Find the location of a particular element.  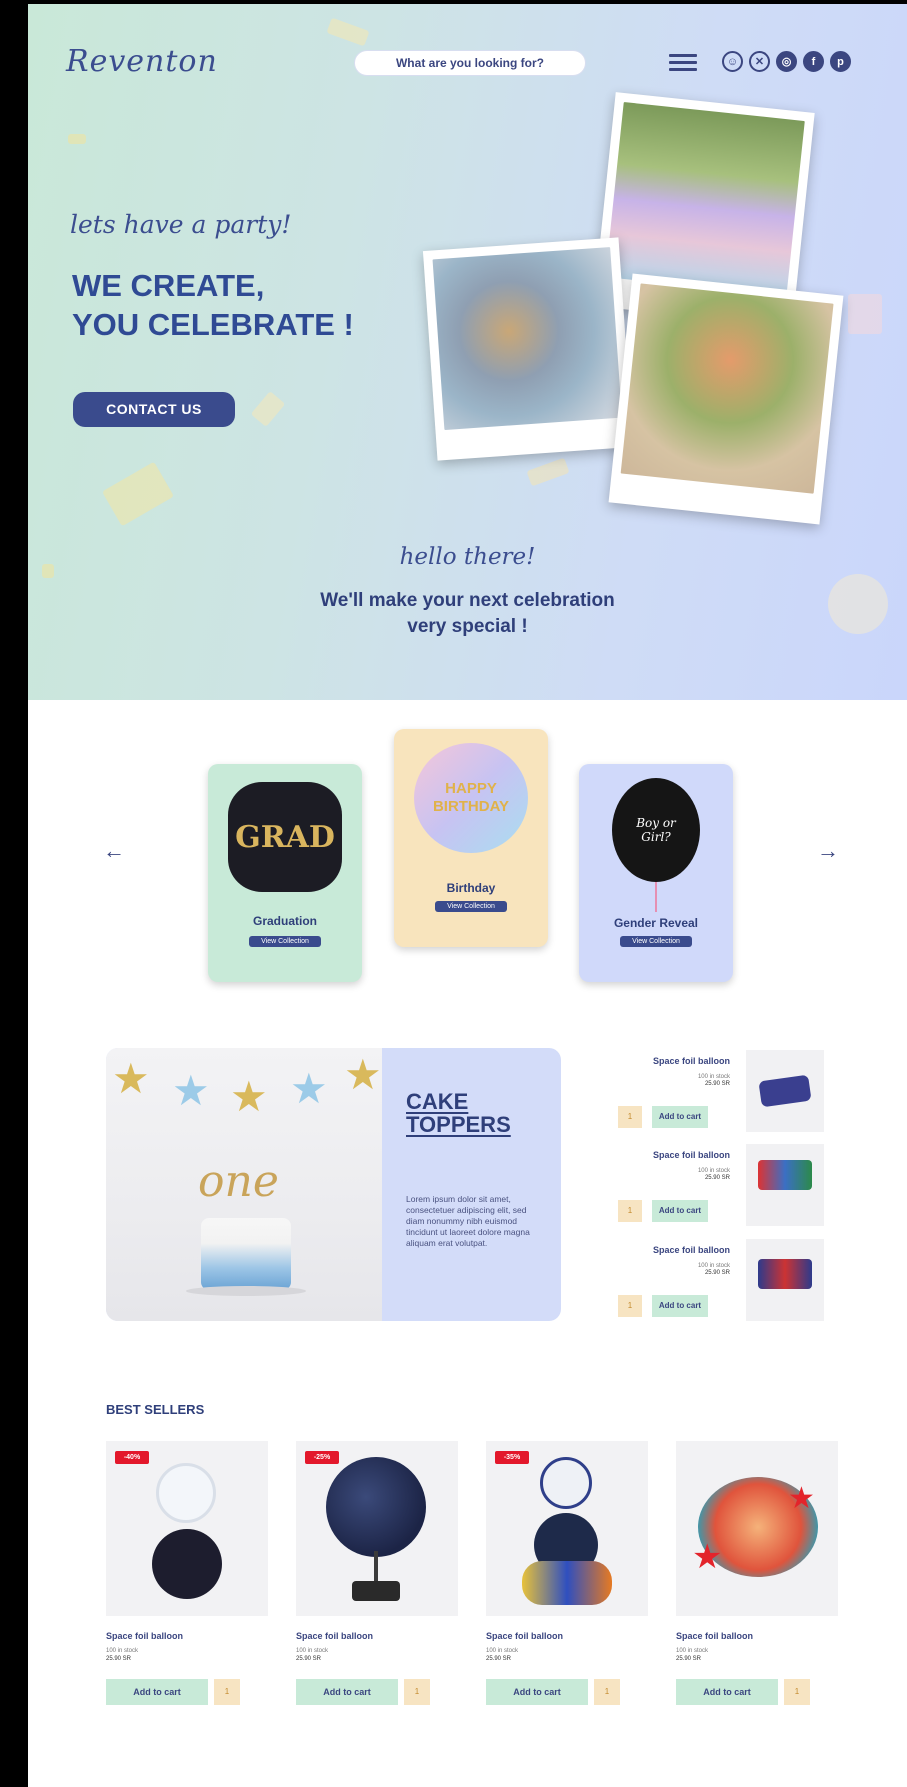

balloon-bundle is located at coordinates (567, 1583).